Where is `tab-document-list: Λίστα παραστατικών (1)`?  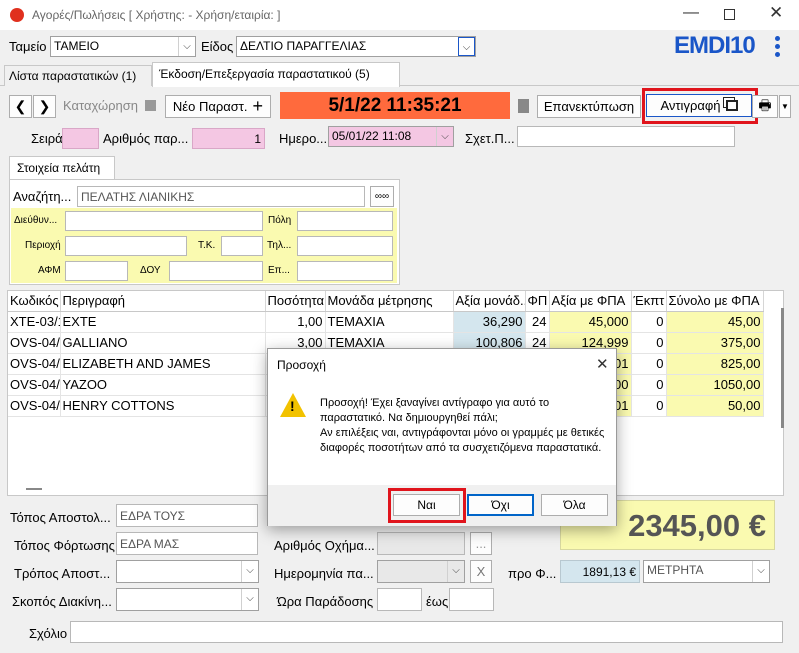 tab-document-list: Λίστα παραστατικών (1) is located at coordinates (78, 75).